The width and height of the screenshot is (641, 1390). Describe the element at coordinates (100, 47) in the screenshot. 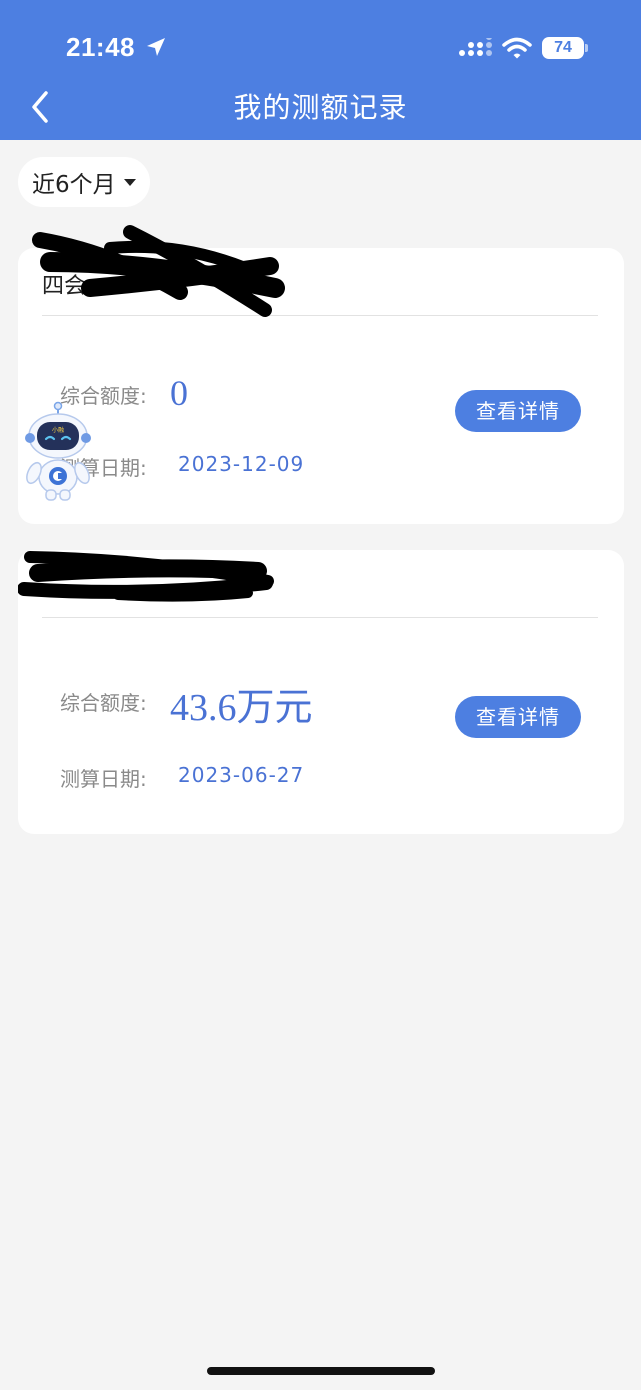

I see `status-time: 21:48` at that location.